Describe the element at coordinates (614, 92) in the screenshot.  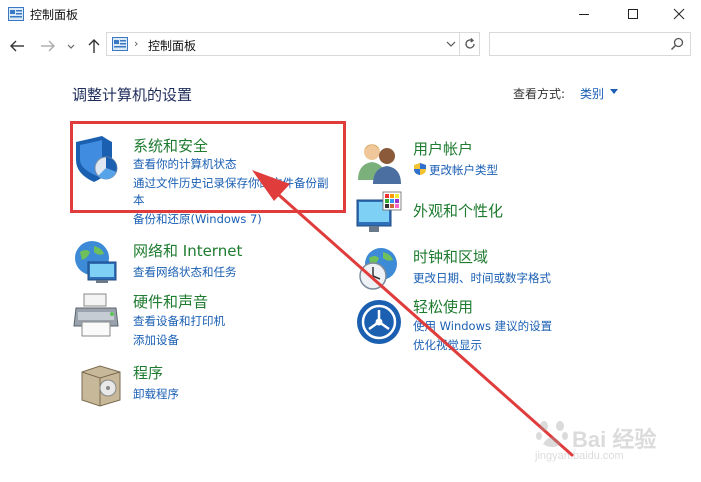
I see `dropdown-triangle-icon` at that location.